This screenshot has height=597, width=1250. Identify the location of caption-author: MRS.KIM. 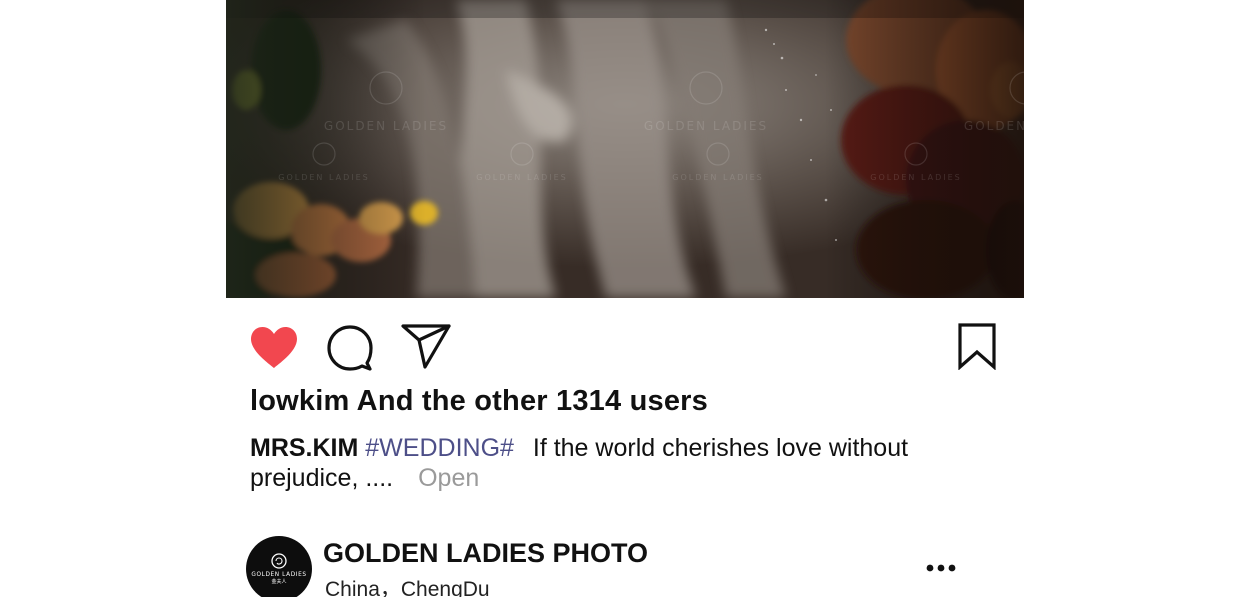
(304, 448).